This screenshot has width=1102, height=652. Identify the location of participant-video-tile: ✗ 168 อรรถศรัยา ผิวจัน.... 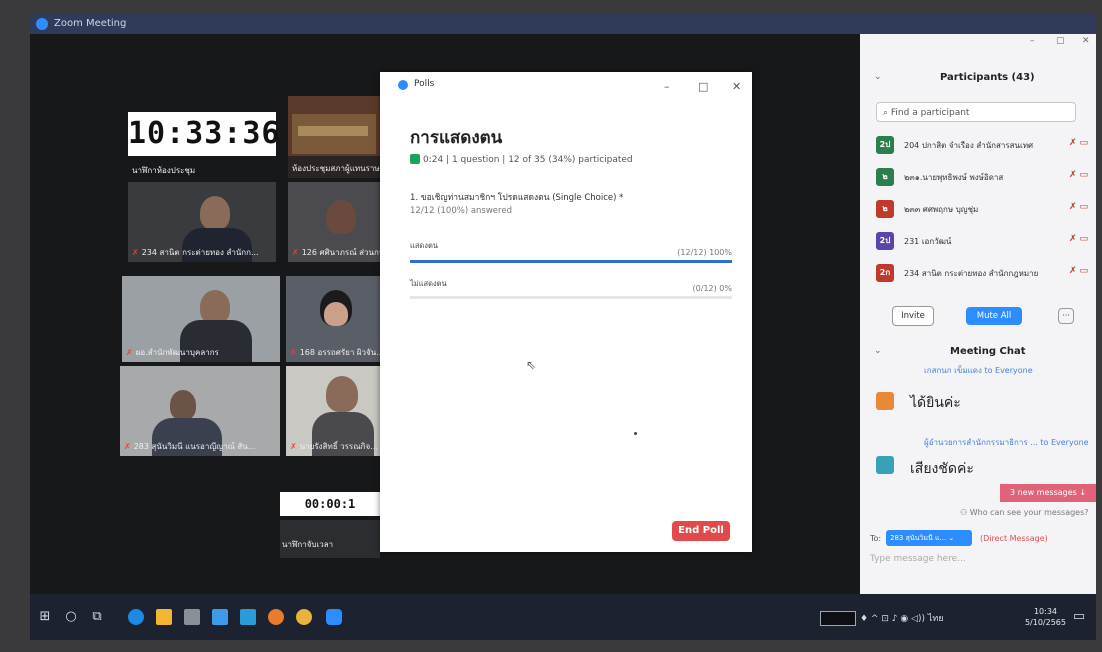
(333, 319).